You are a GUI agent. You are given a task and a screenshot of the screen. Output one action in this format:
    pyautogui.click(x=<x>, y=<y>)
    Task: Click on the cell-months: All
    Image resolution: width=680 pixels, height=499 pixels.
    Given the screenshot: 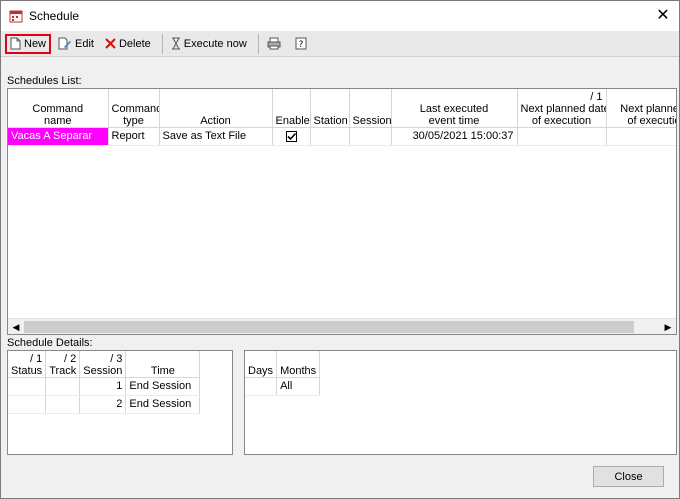 What is the action you would take?
    pyautogui.click(x=298, y=386)
    